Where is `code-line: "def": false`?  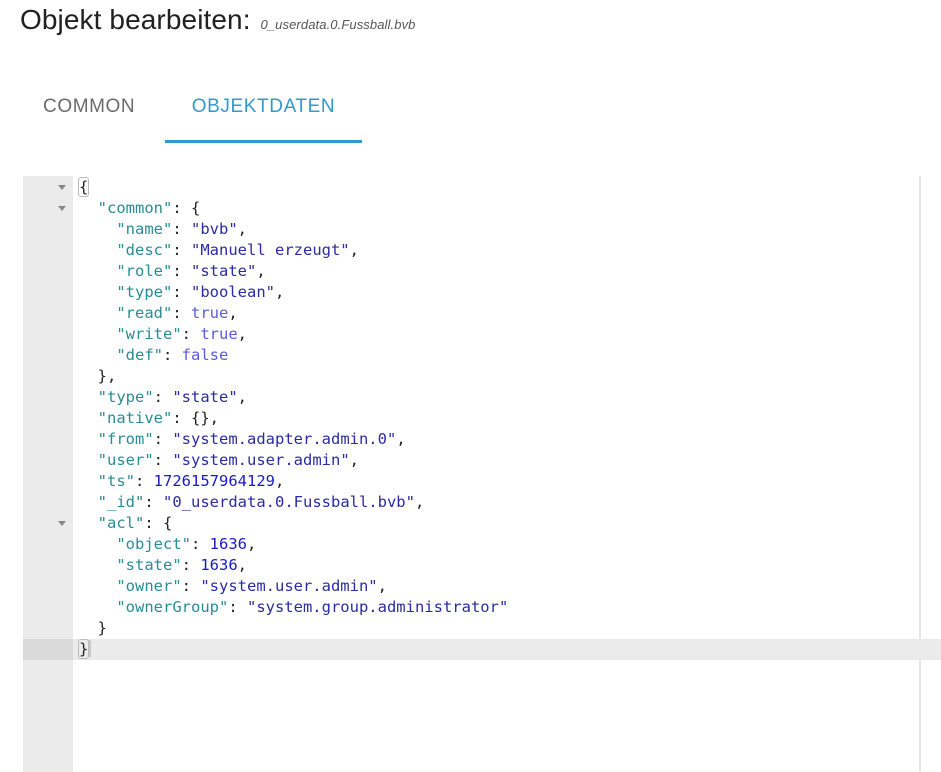 code-line: "def": false is located at coordinates (482, 355).